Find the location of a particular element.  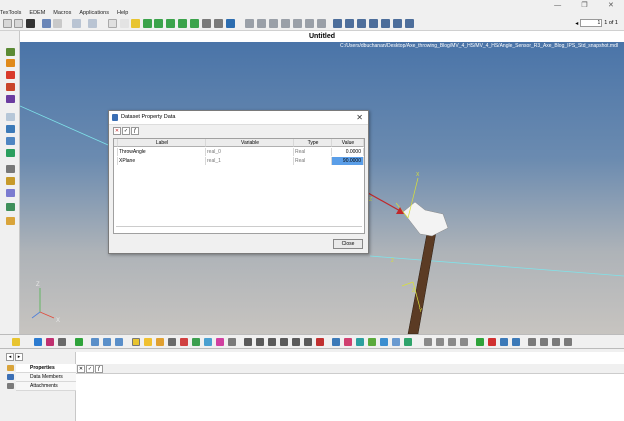

spring-icon is located at coordinates (10, 169).